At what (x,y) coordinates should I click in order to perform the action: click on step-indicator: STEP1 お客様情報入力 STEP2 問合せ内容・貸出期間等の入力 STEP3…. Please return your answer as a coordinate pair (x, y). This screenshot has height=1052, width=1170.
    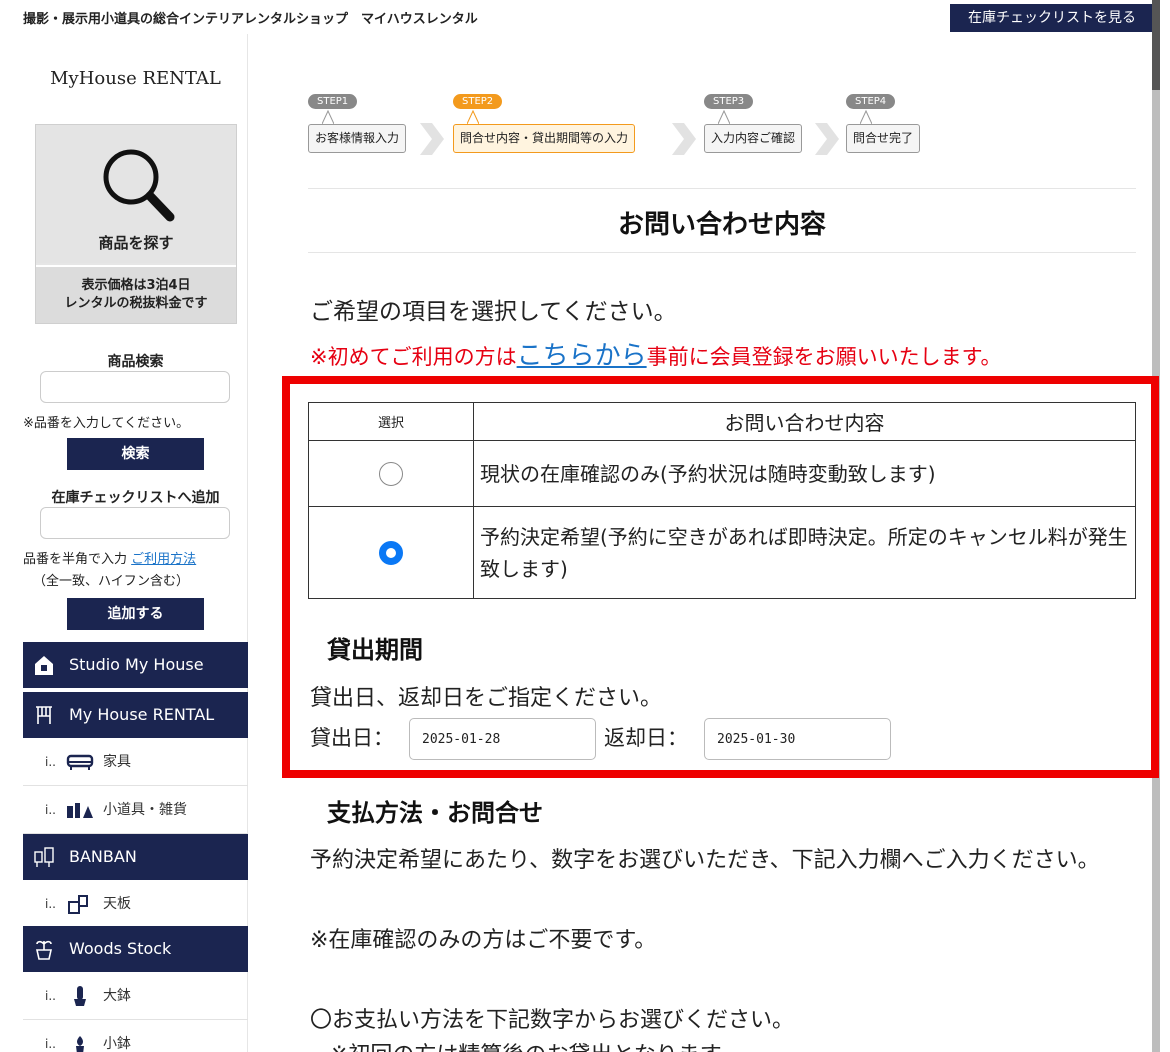
    Looking at the image, I should click on (628, 125).